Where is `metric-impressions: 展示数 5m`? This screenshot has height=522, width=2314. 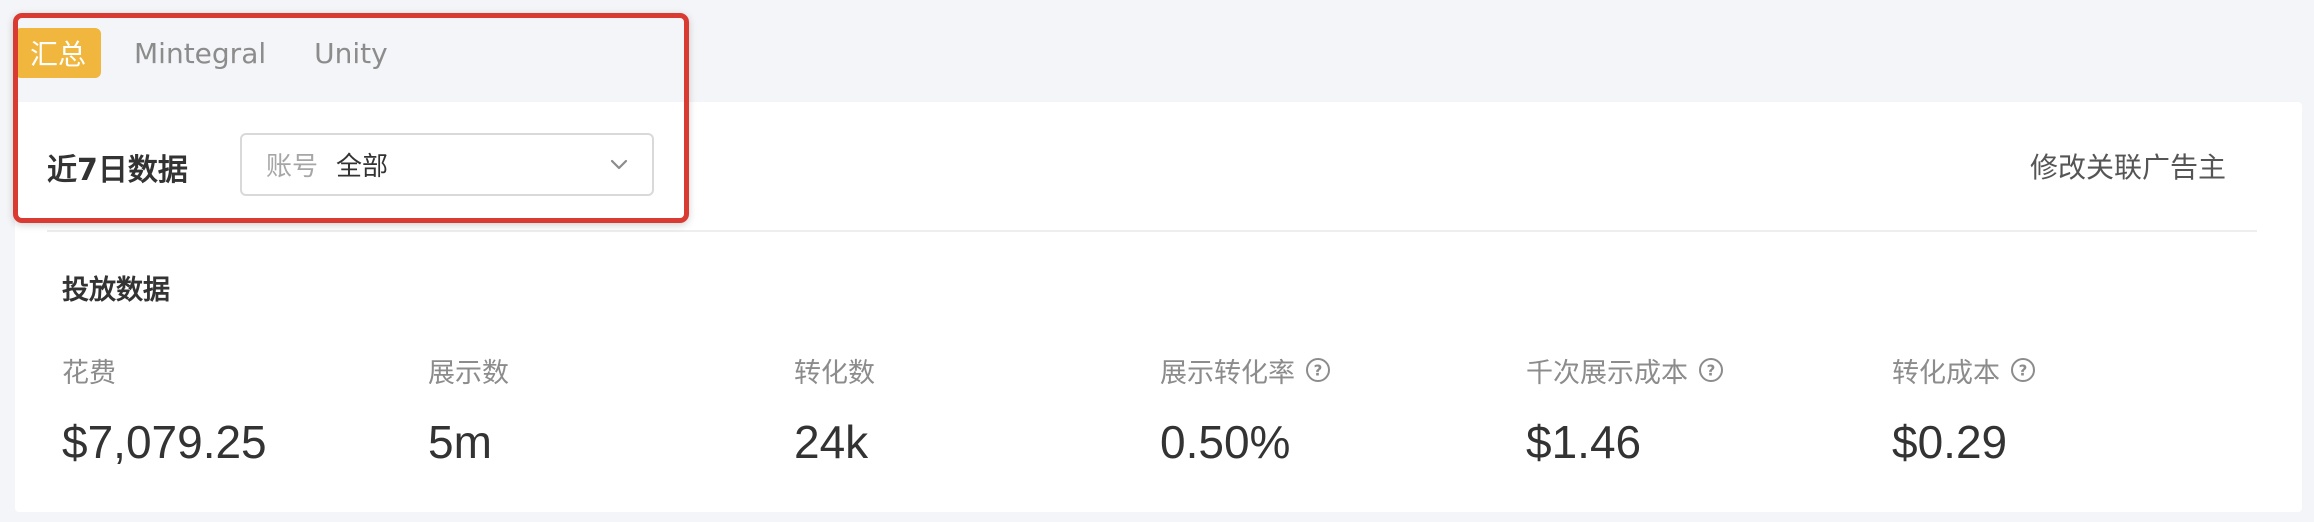 metric-impressions: 展示数 5m is located at coordinates (468, 409).